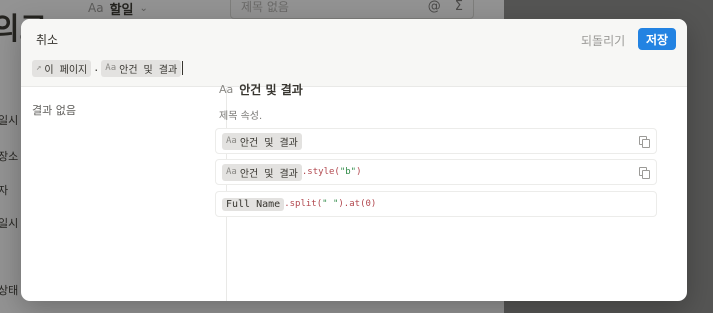  Describe the element at coordinates (47, 39) in the screenshot. I see `cancel-button: 취소` at that location.